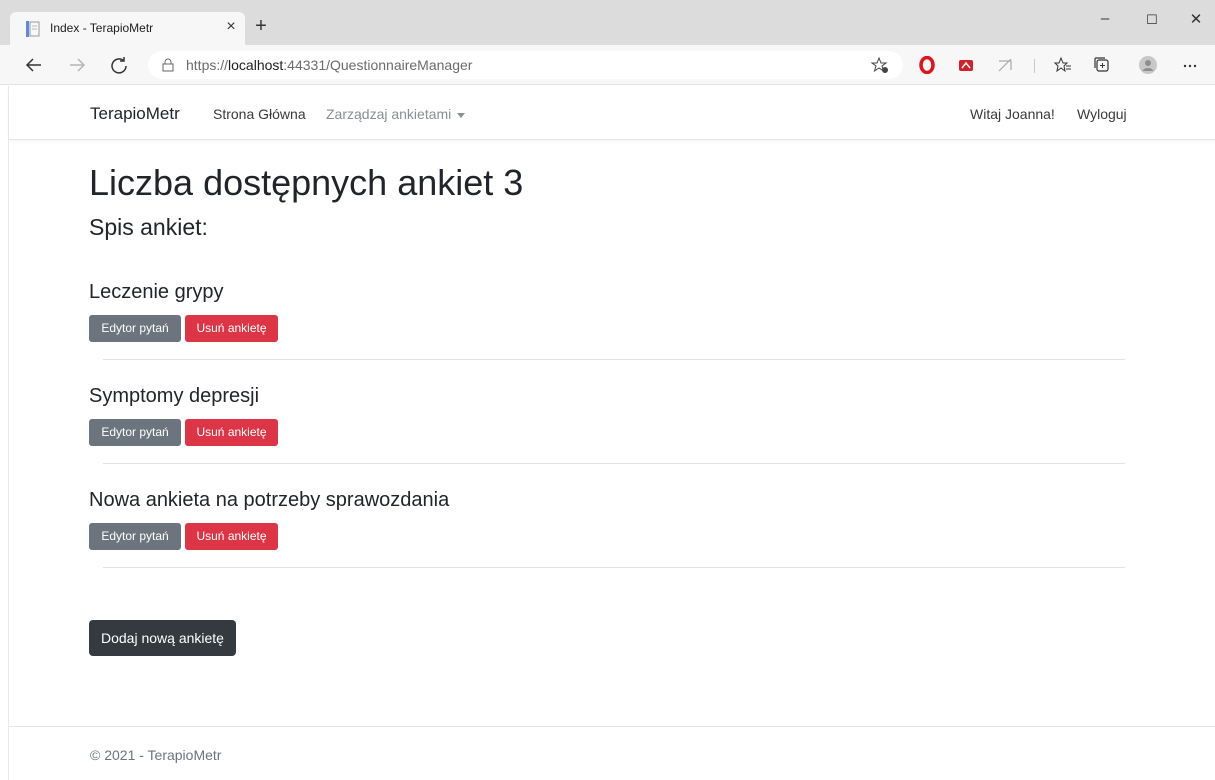 The height and width of the screenshot is (780, 1215). What do you see at coordinates (389, 114) in the screenshot?
I see `nav-manage-label: Zarządzaj ankietami` at bounding box center [389, 114].